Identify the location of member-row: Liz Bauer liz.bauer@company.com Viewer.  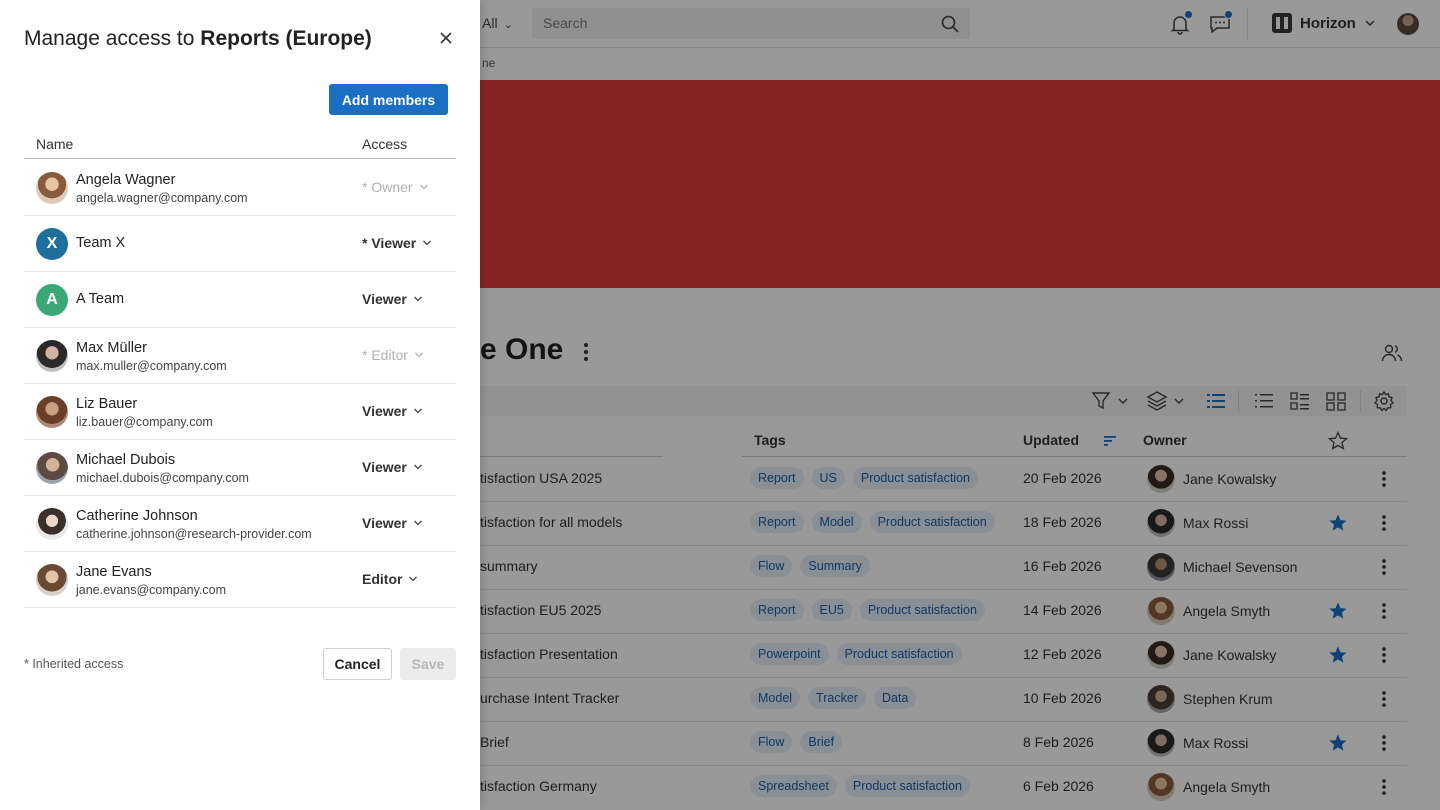
(240, 412).